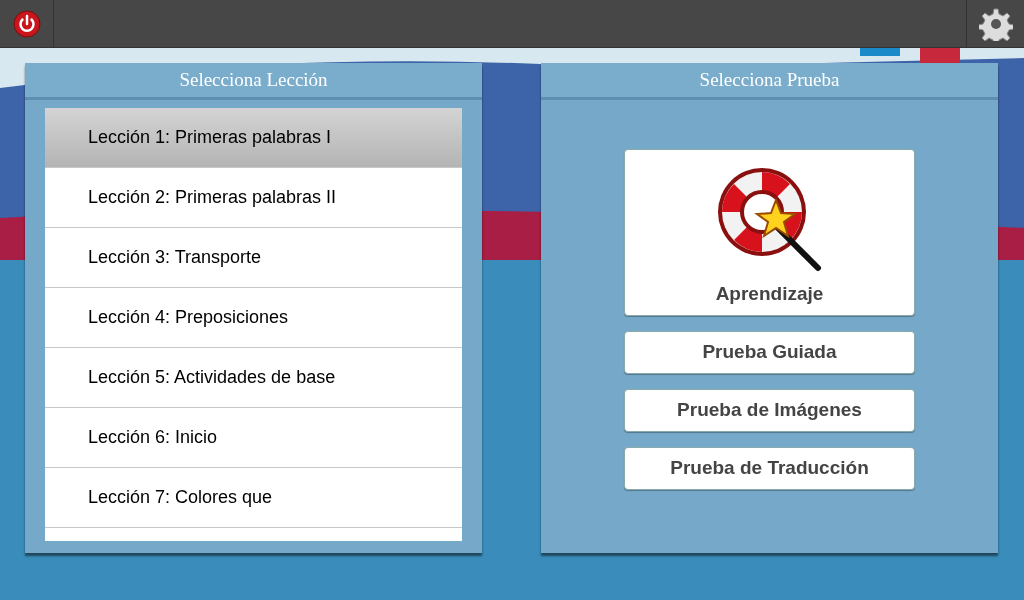 The width and height of the screenshot is (1024, 600). Describe the element at coordinates (769, 294) in the screenshot. I see `button-label: Aprendizaje` at that location.